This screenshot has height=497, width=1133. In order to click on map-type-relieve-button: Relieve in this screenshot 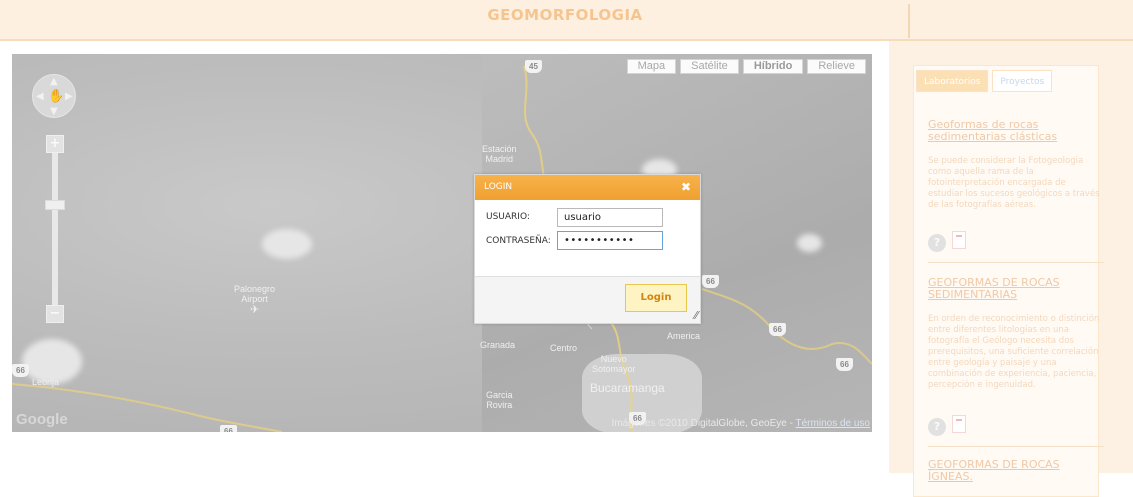, I will do `click(836, 66)`.